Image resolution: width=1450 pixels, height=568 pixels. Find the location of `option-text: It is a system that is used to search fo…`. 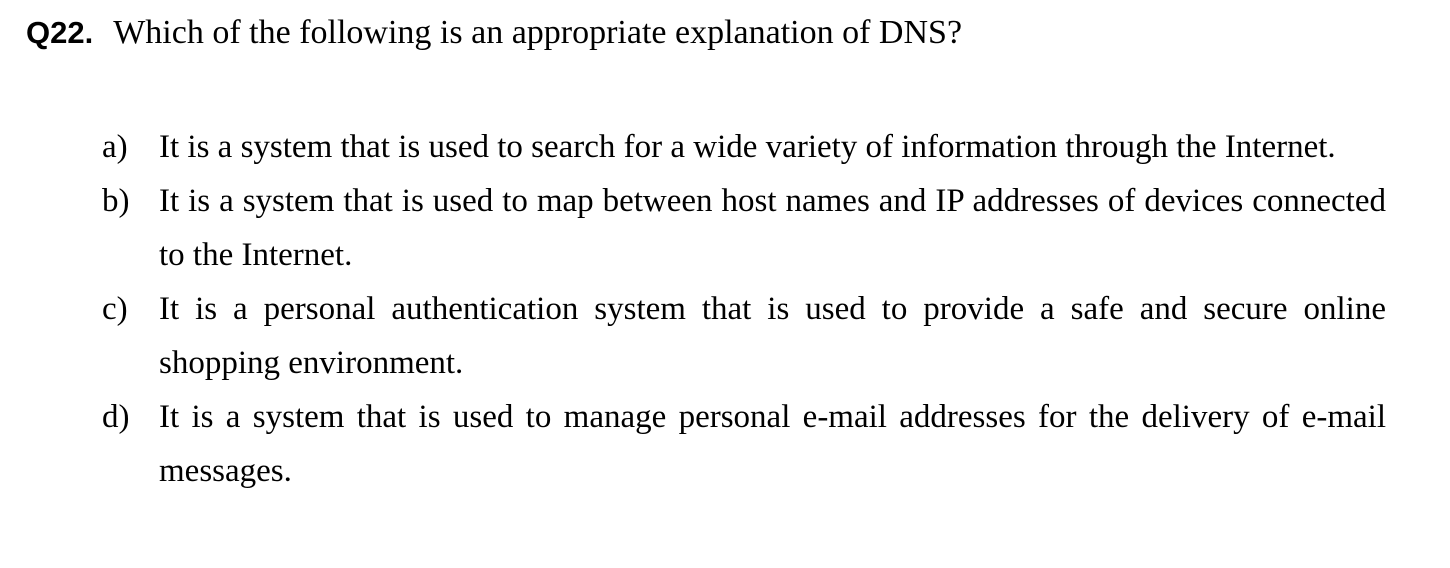

option-text: It is a system that is used to search fo… is located at coordinates (747, 147).